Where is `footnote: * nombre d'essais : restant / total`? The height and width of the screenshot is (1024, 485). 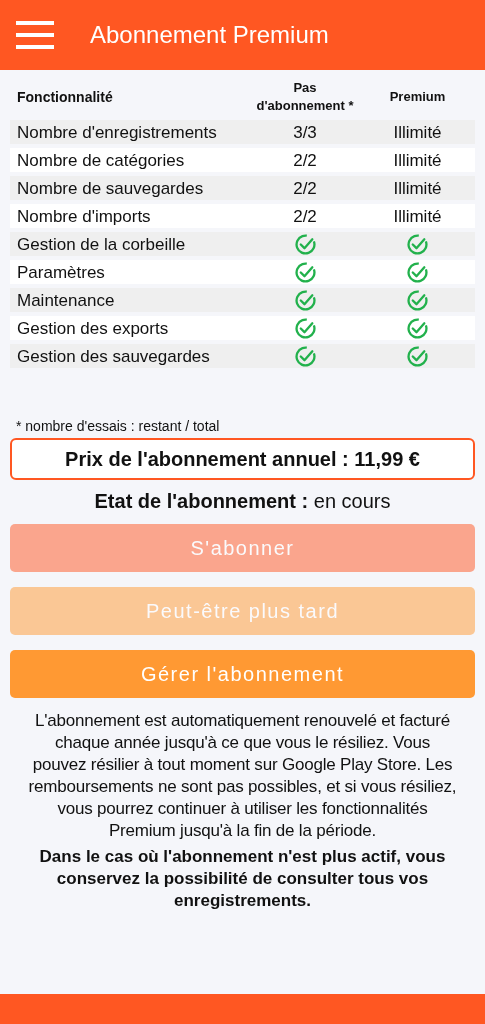 footnote: * nombre d'essais : restant / total is located at coordinates (118, 426).